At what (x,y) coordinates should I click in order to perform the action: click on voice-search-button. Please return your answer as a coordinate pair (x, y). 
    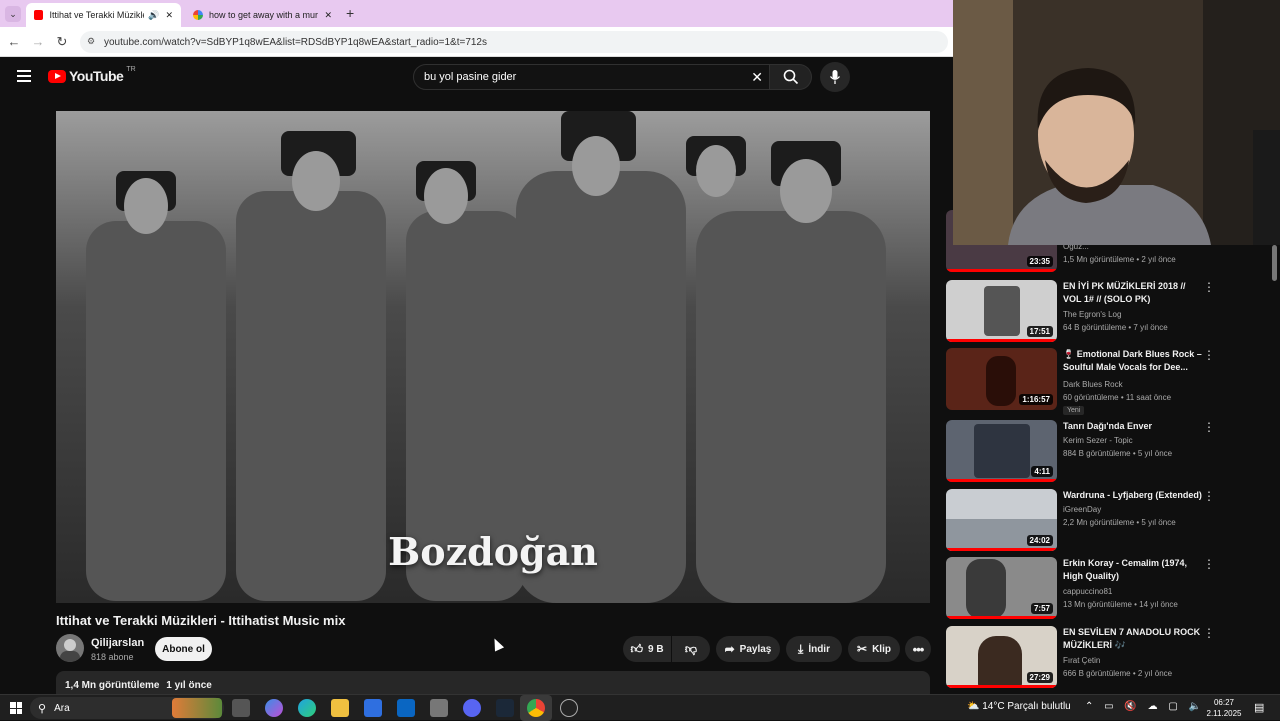
    Looking at the image, I should click on (835, 77).